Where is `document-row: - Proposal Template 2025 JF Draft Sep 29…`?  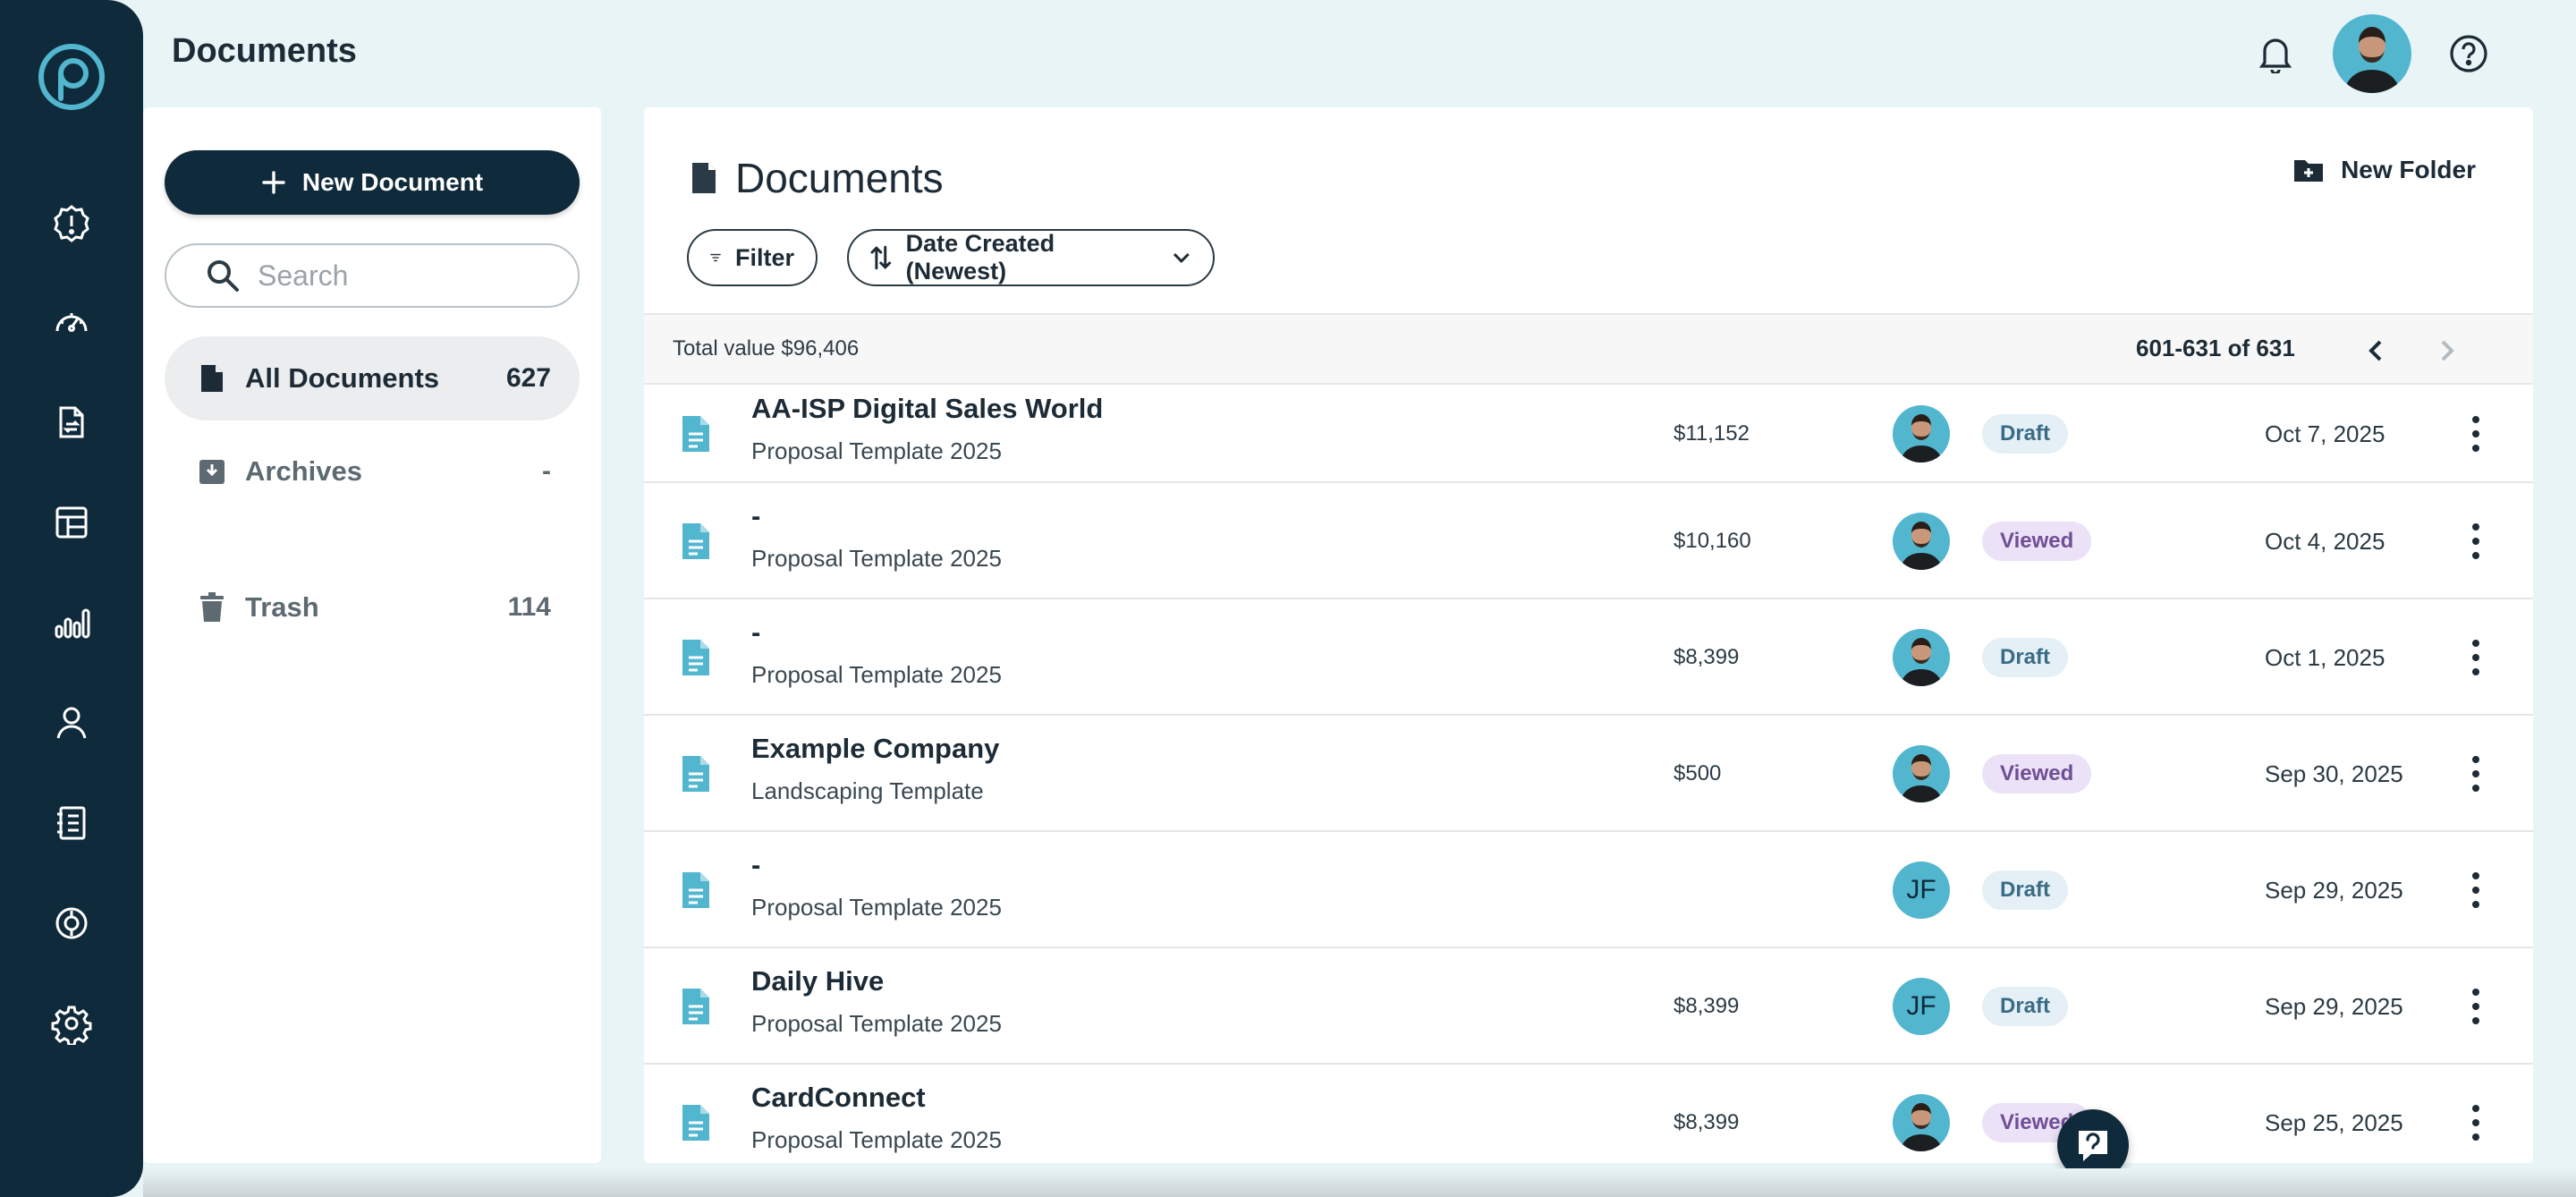
document-row: - Proposal Template 2025 JF Draft Sep 29… is located at coordinates (1588, 890).